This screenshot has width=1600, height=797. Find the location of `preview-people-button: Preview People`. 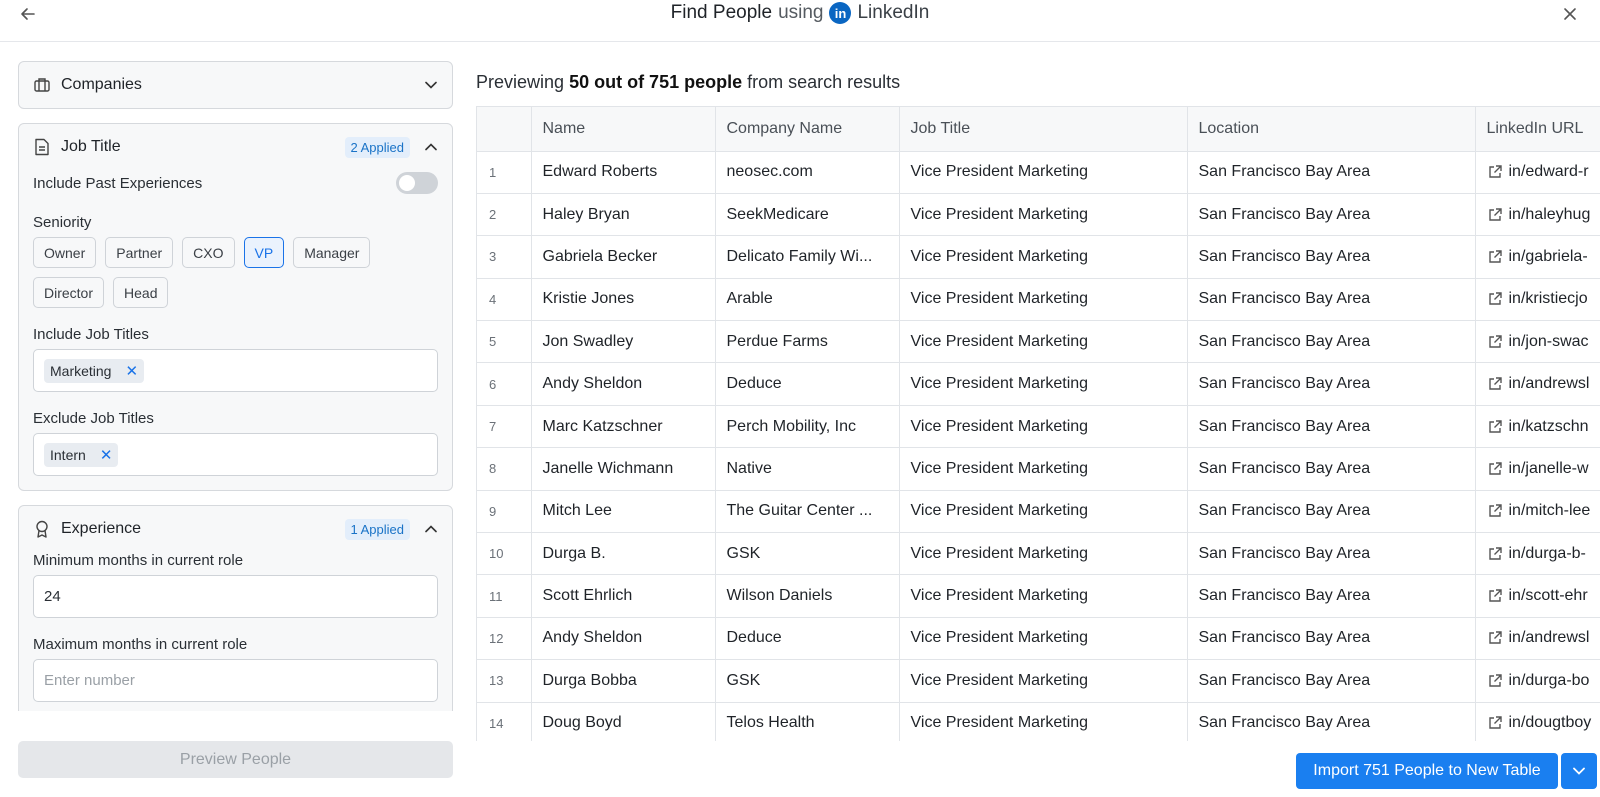

preview-people-button: Preview People is located at coordinates (235, 759).